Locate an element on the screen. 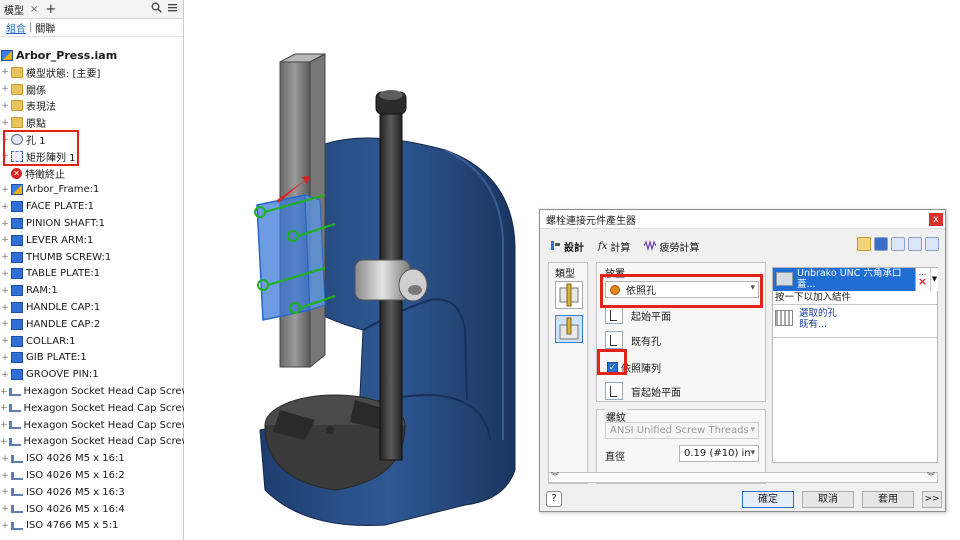  blind-bolt-type-button is located at coordinates (569, 329).